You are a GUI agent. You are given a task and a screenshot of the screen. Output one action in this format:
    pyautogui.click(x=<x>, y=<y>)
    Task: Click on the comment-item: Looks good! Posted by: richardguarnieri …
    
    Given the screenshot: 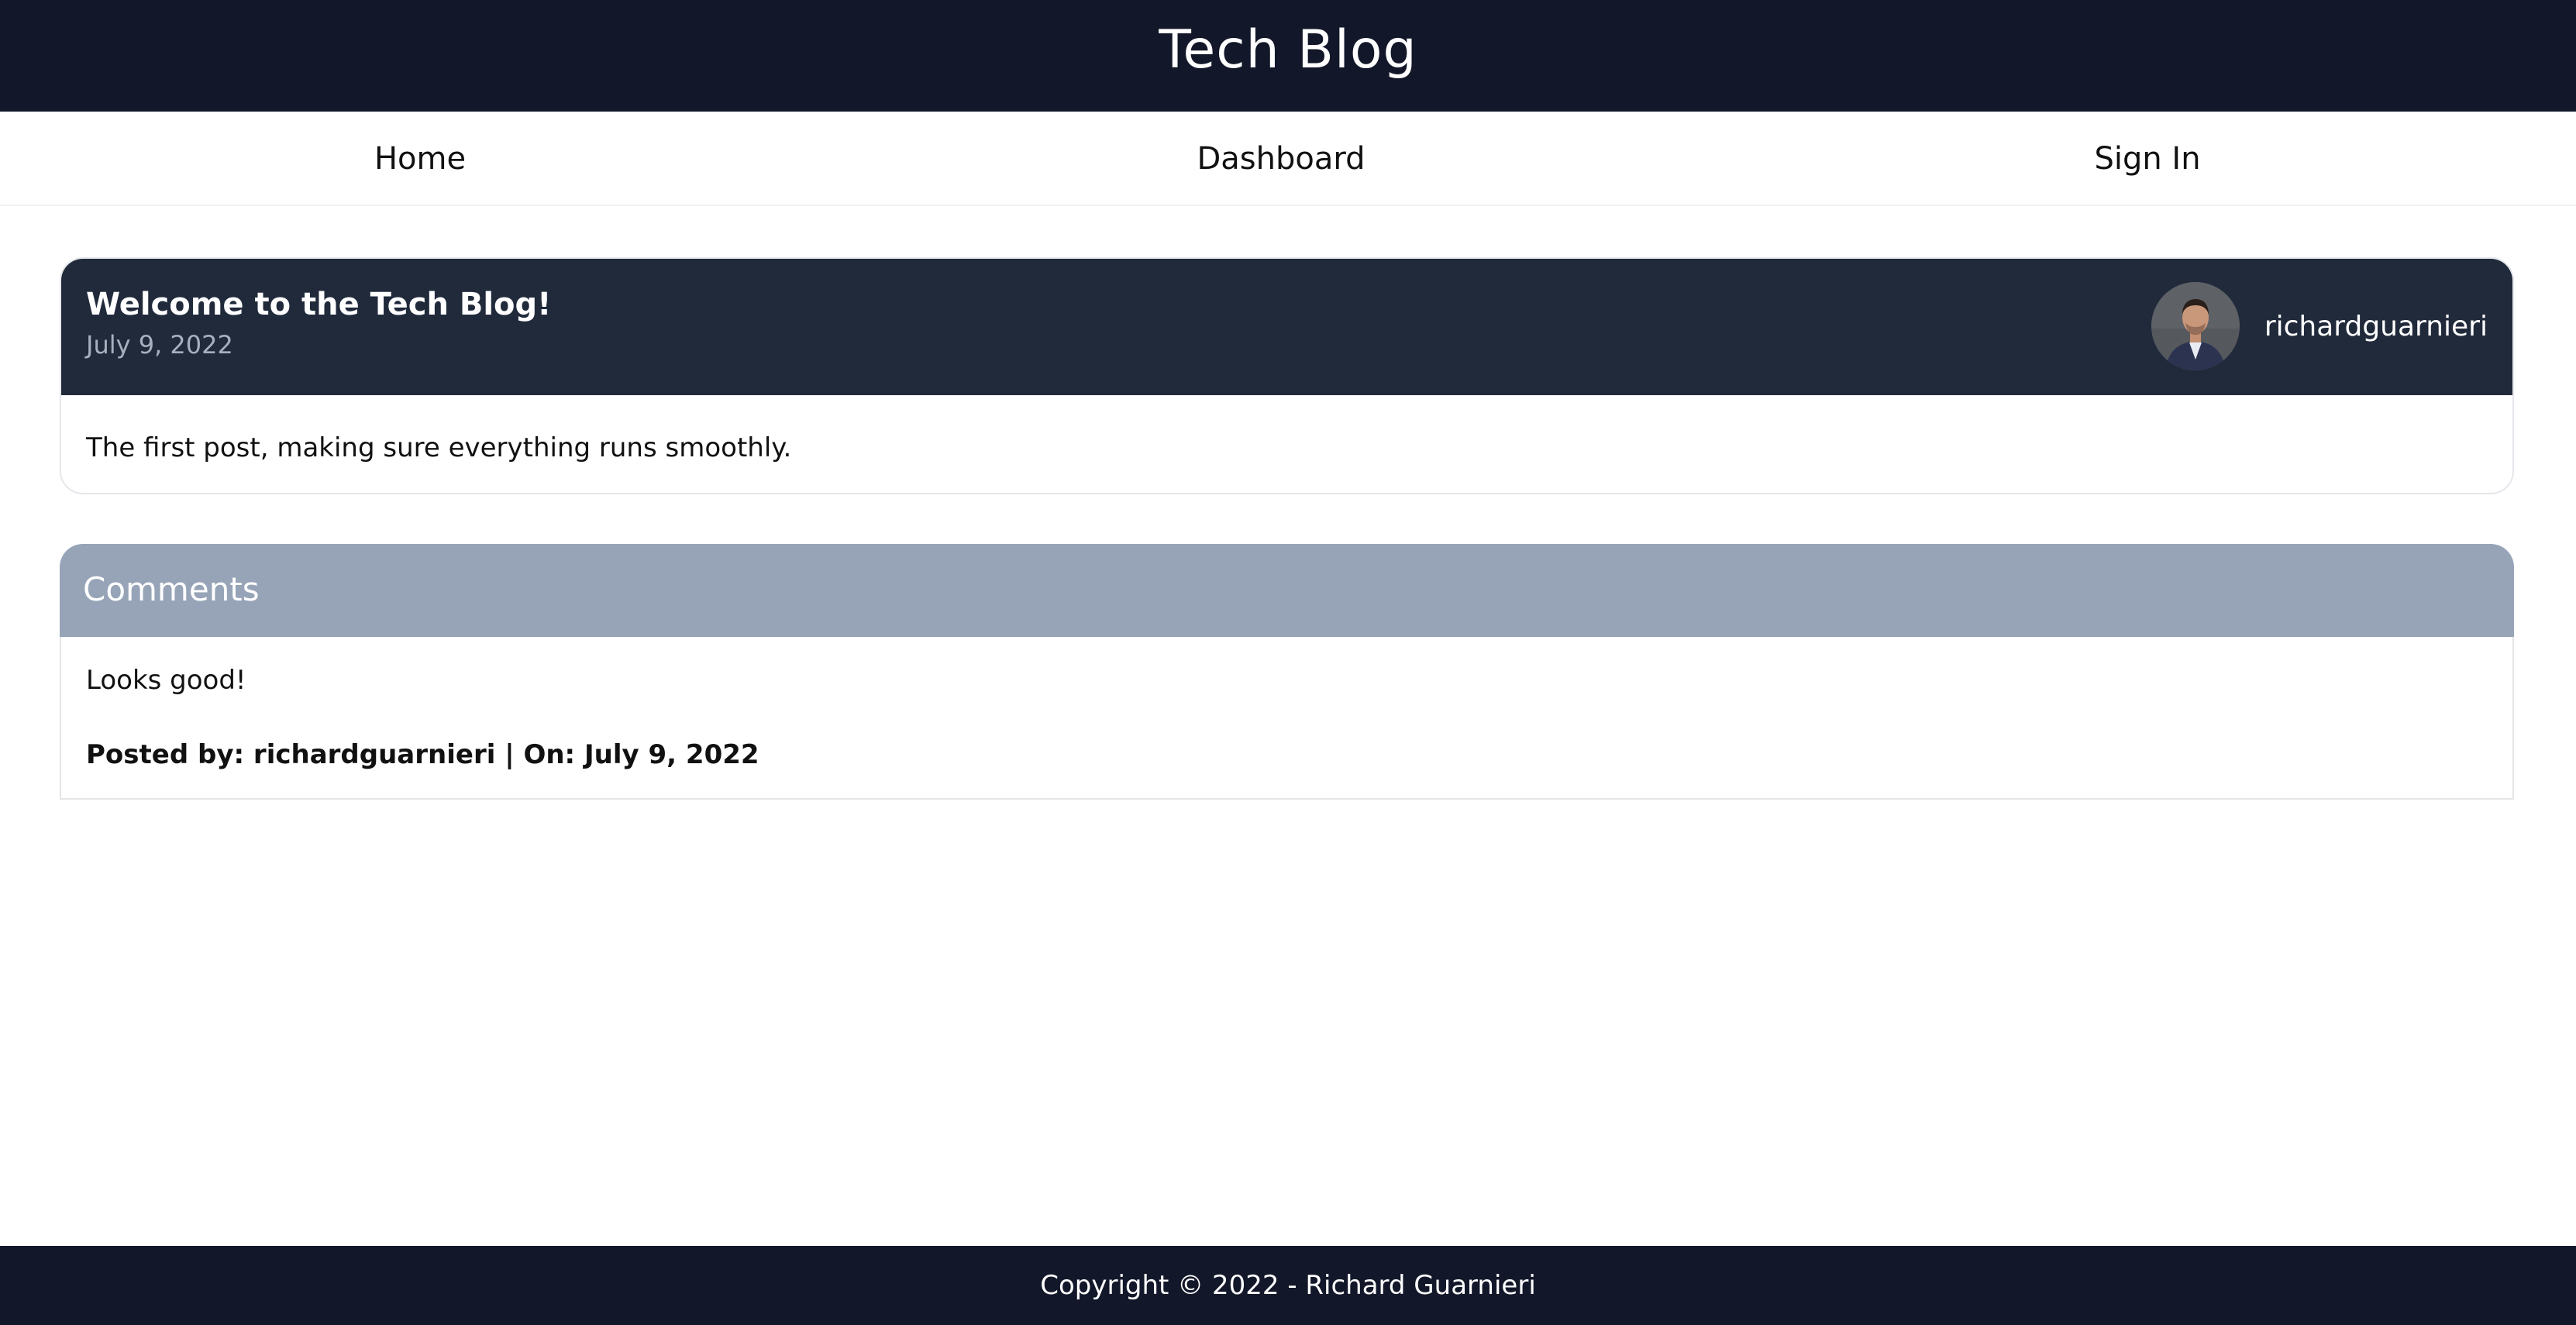 What is the action you would take?
    pyautogui.click(x=1287, y=718)
    